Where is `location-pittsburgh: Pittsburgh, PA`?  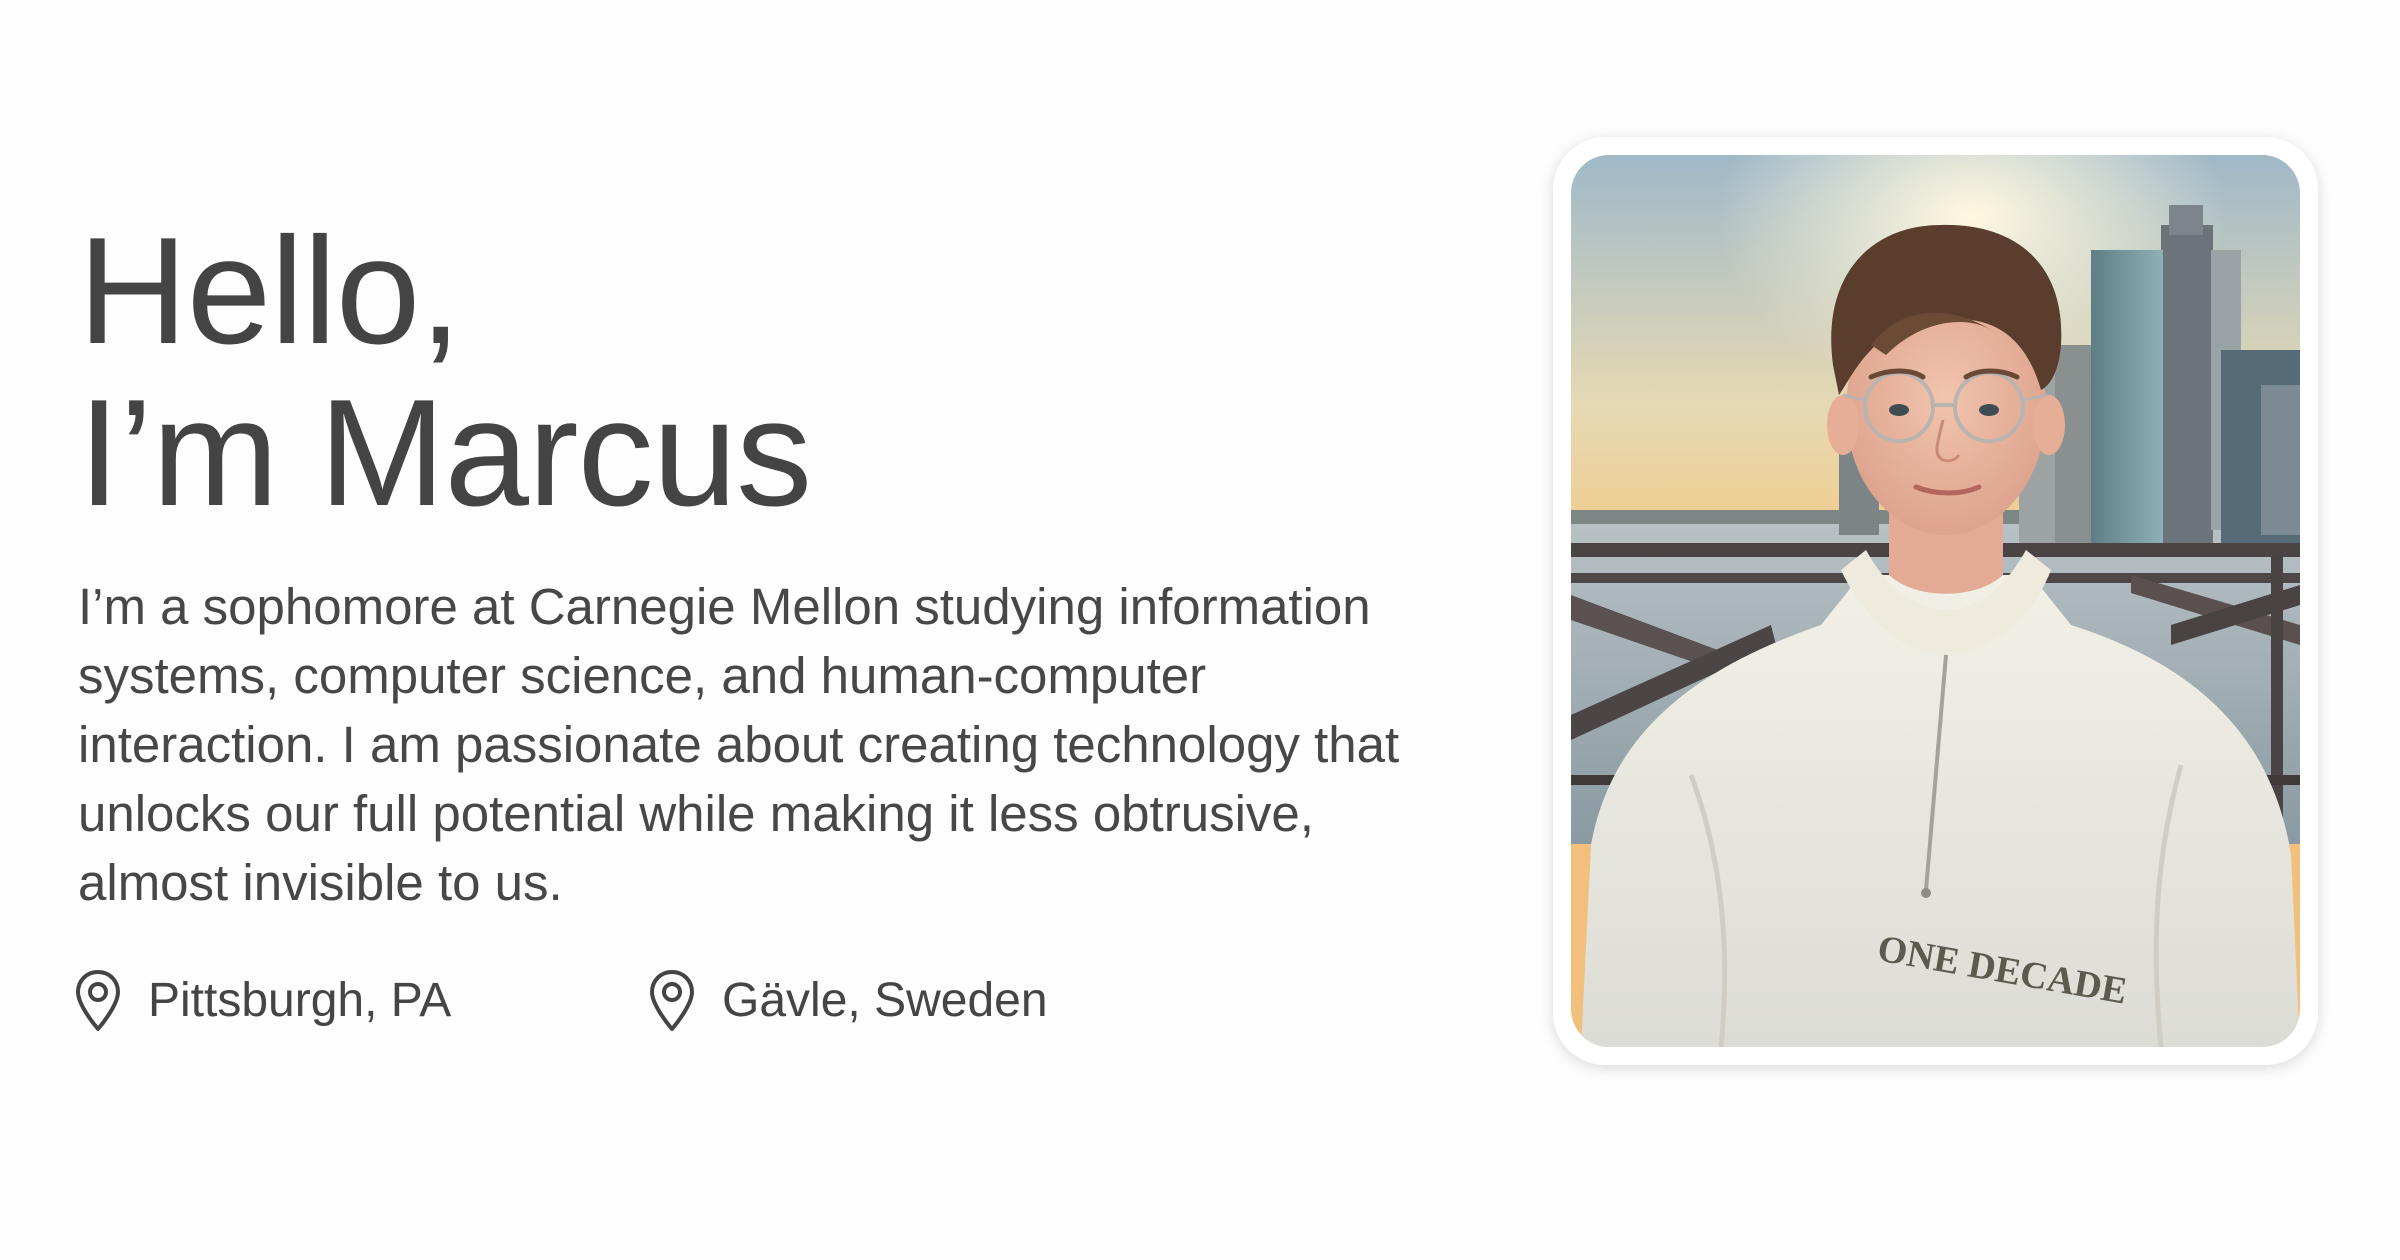
location-pittsburgh: Pittsburgh, PA is located at coordinates (361, 1001).